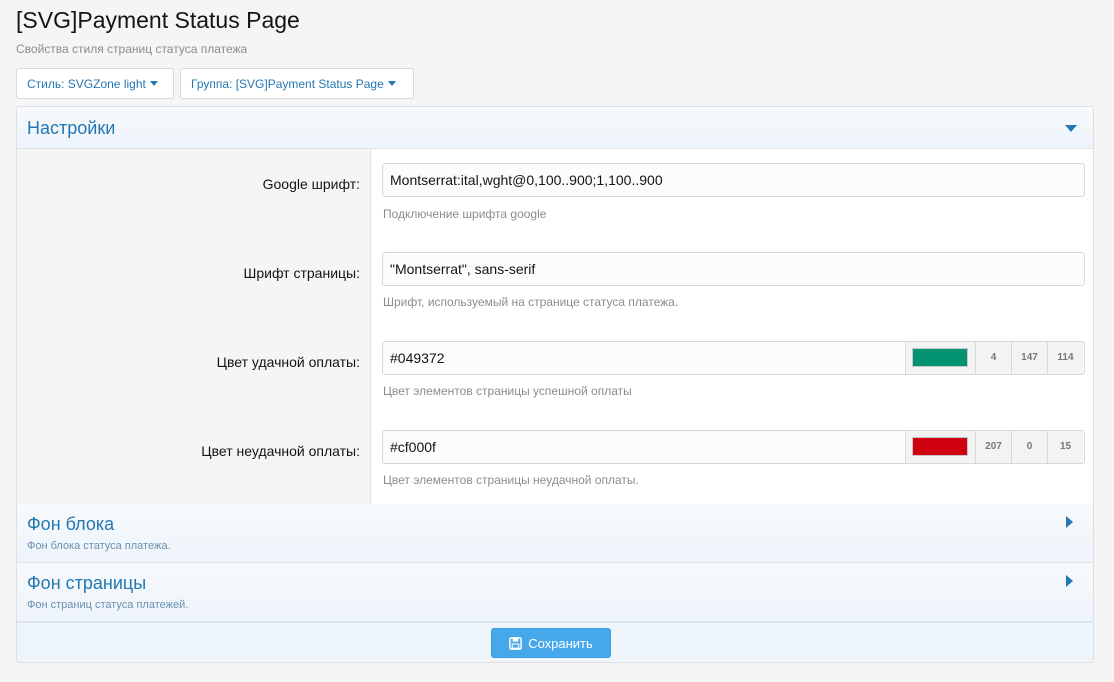 Image resolution: width=1114 pixels, height=682 pixels. What do you see at coordinates (465, 214) in the screenshot?
I see `google-font-hint: Подключение шрифта google` at bounding box center [465, 214].